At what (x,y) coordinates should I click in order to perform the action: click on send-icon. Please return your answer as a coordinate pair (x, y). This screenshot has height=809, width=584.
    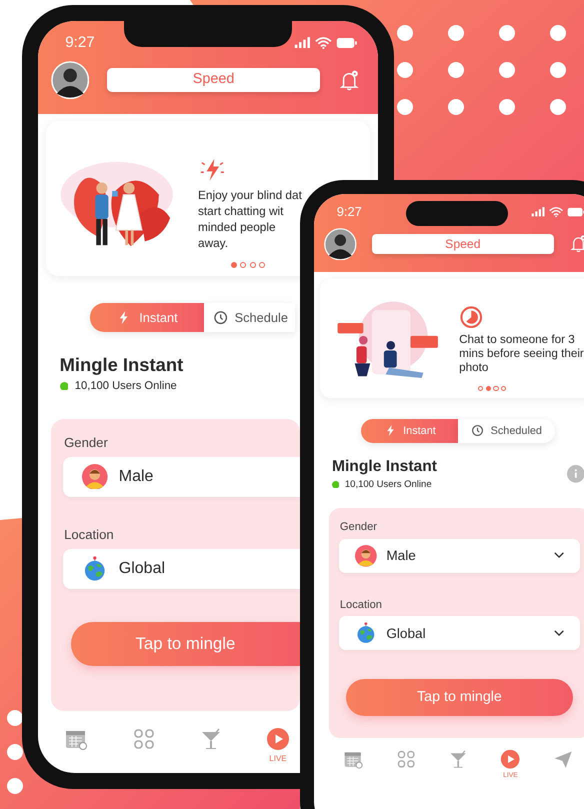
    Looking at the image, I should click on (562, 758).